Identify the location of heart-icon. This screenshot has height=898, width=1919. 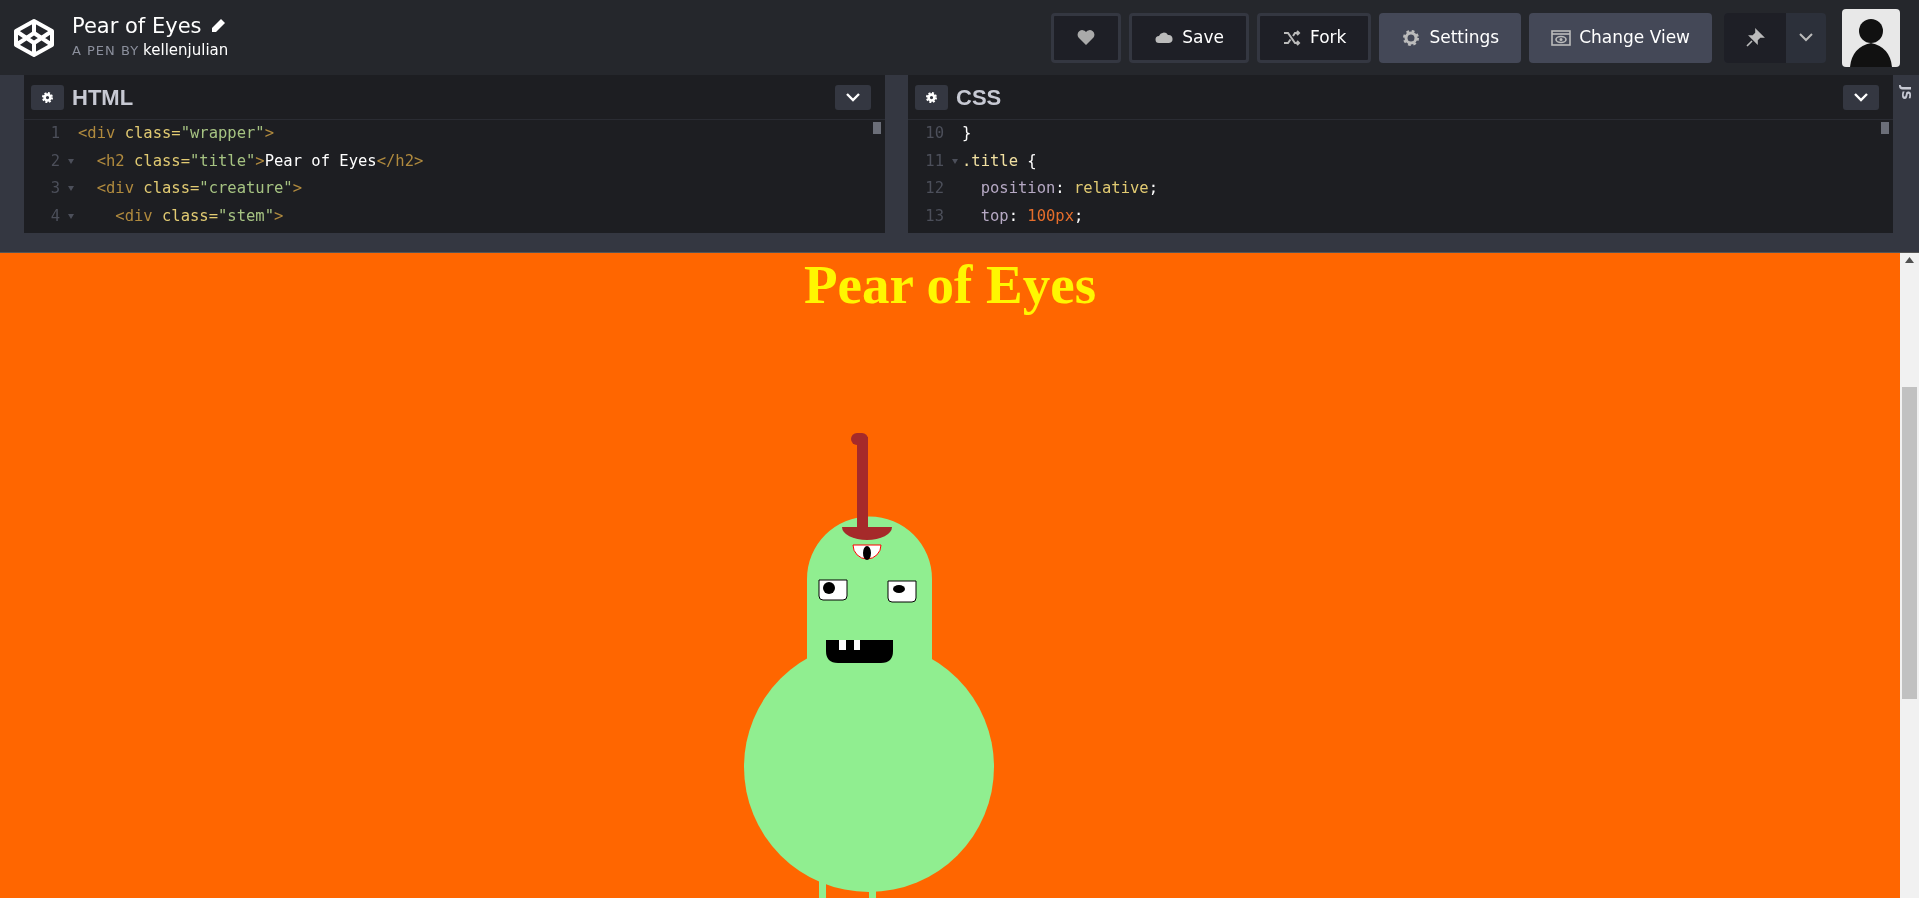
(1086, 37).